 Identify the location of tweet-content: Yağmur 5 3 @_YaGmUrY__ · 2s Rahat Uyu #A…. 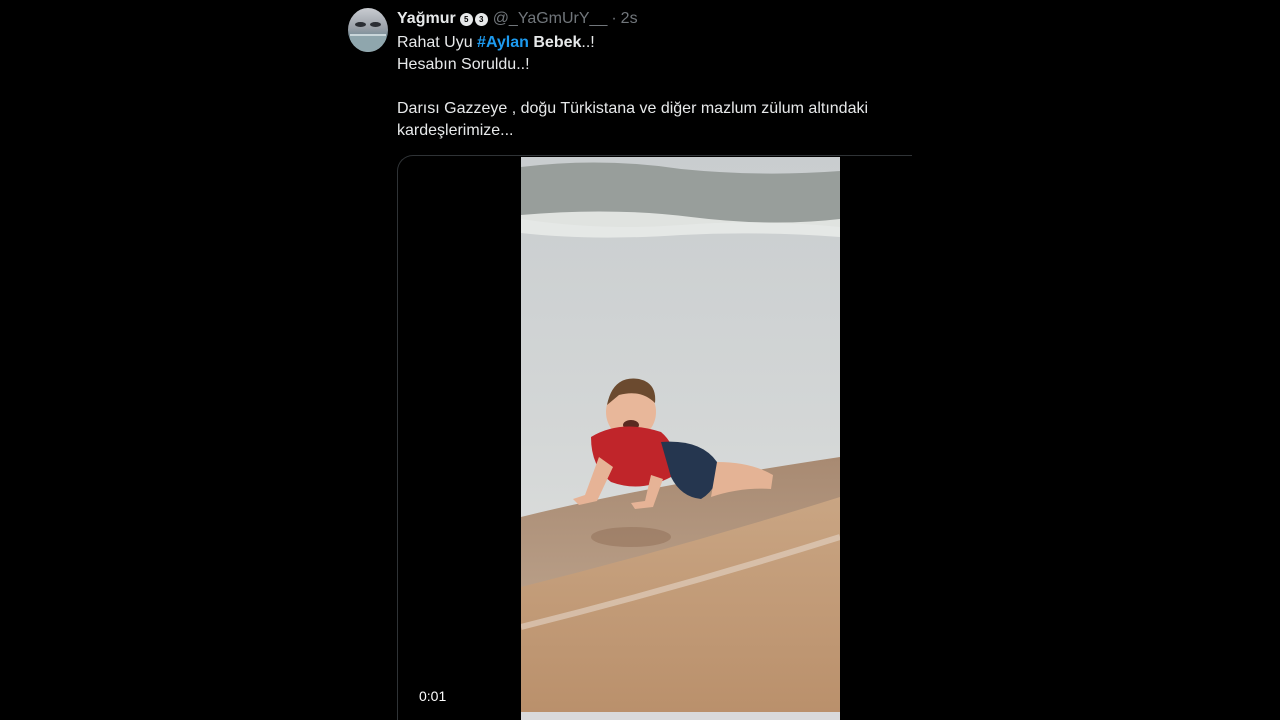
(653, 74).